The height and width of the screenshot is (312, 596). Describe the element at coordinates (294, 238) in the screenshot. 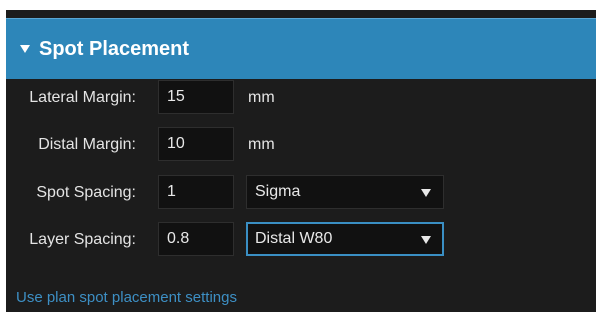

I see `layer-spacing-mode-value: Distal W80` at that location.